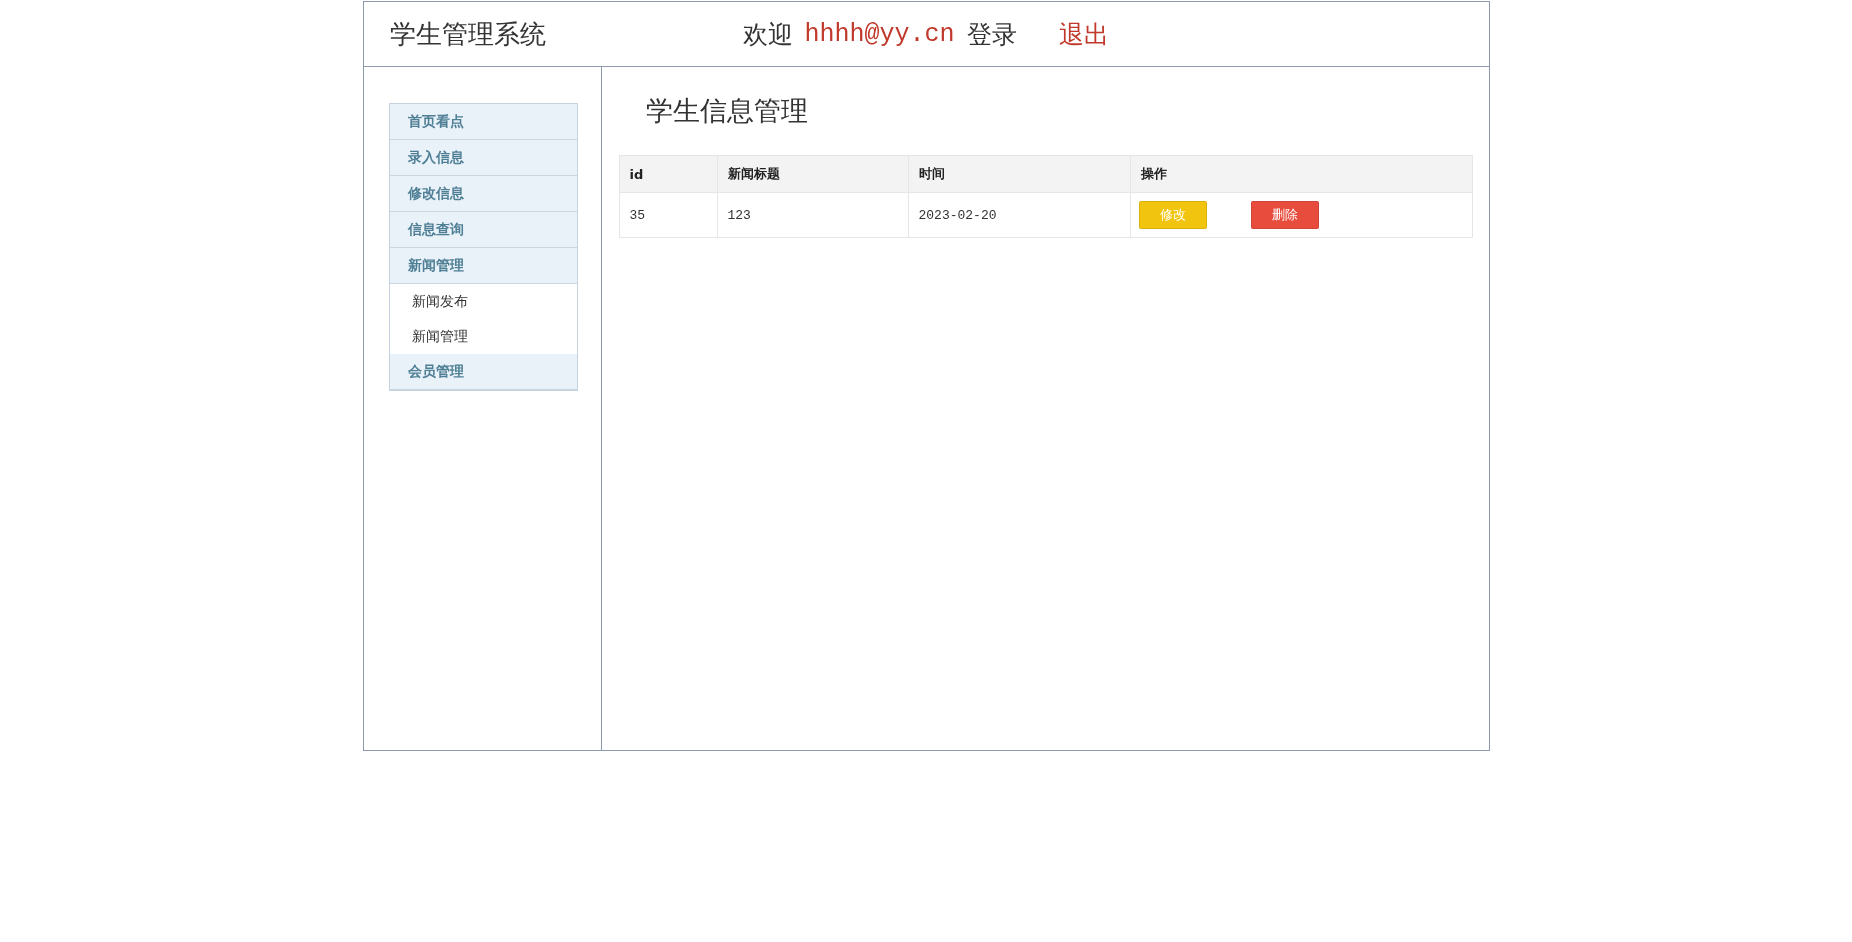 The width and height of the screenshot is (1852, 942). Describe the element at coordinates (483, 122) in the screenshot. I see `menu-item: 首页看点` at that location.